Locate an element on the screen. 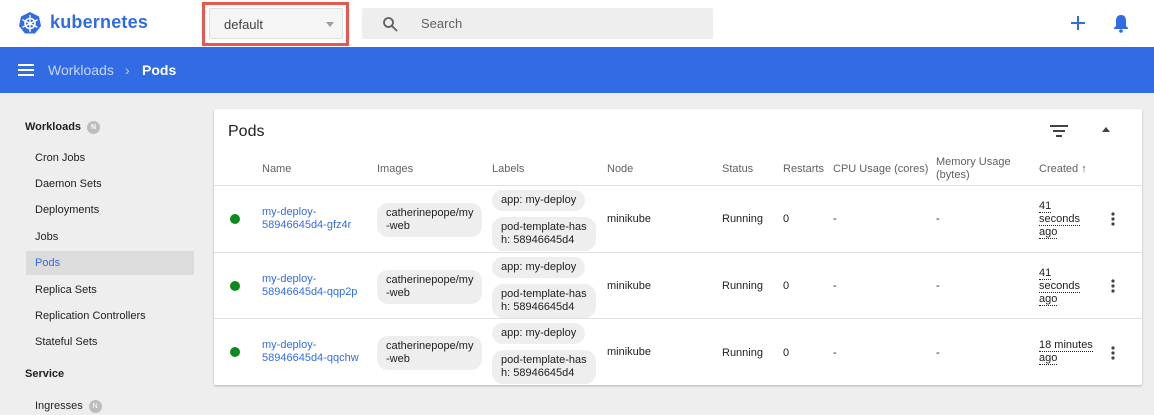 Image resolution: width=1154 pixels, height=415 pixels. sidebar-section-label: Workloads is located at coordinates (53, 127).